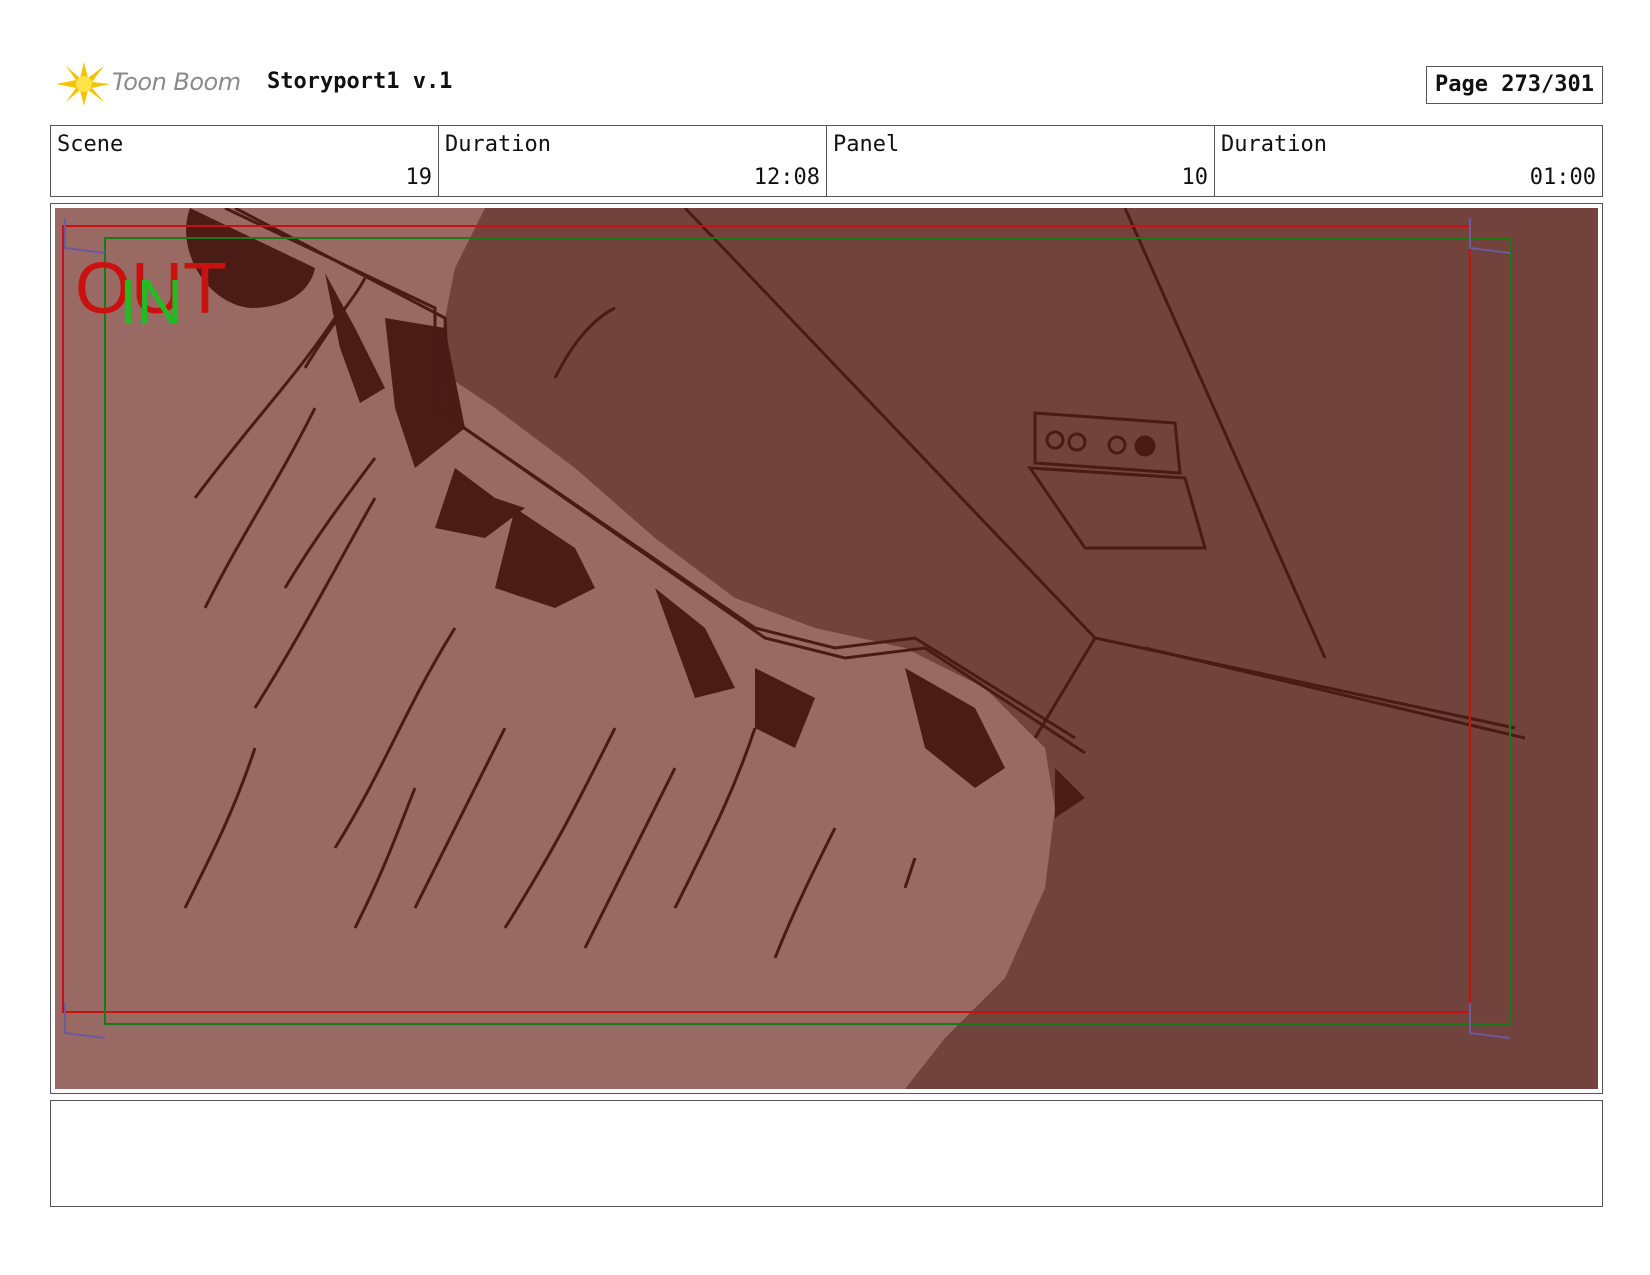  Describe the element at coordinates (1195, 177) in the screenshot. I see `panel-value: 10` at that location.